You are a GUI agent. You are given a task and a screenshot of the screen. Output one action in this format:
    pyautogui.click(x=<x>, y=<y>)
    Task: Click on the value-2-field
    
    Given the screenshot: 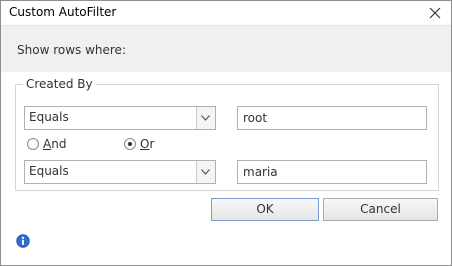 What is the action you would take?
    pyautogui.click(x=332, y=172)
    